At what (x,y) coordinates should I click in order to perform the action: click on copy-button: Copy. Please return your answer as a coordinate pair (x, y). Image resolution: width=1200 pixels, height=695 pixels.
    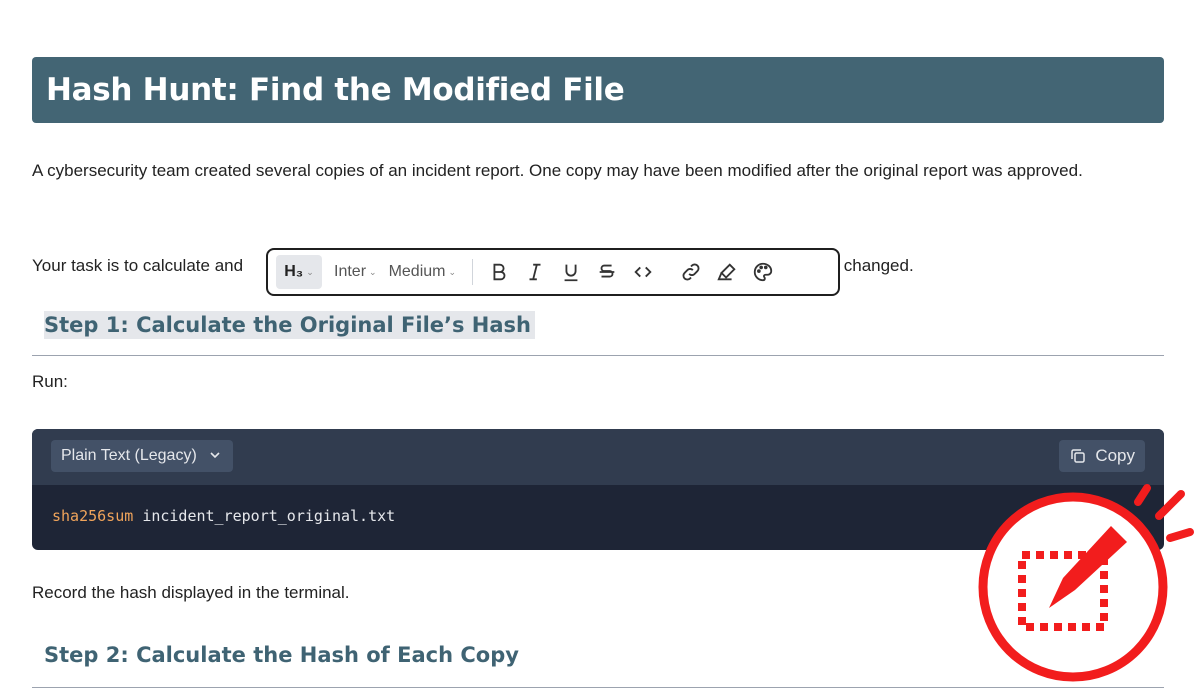
    Looking at the image, I should click on (1102, 456).